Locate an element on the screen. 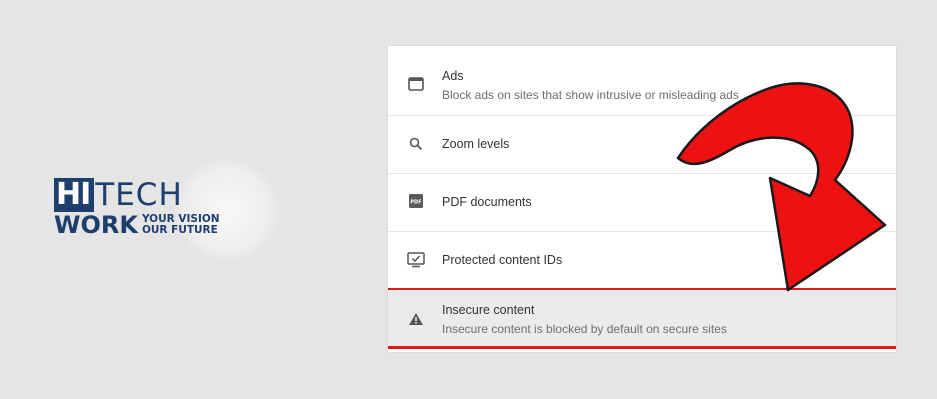 The width and height of the screenshot is (937, 399). settings-row-protected-content: Protected content IDs is located at coordinates (642, 259).